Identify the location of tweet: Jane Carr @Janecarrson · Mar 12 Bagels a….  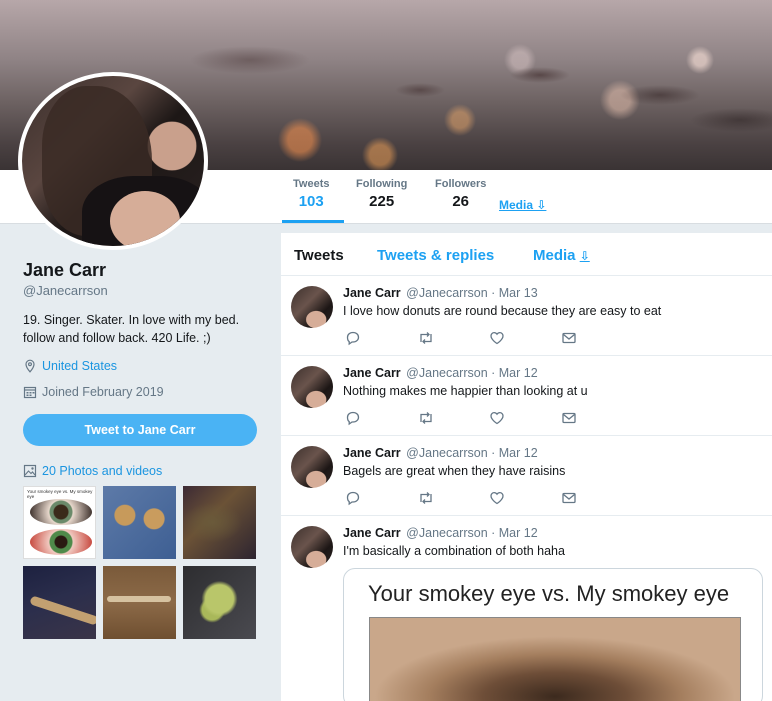
(526, 476).